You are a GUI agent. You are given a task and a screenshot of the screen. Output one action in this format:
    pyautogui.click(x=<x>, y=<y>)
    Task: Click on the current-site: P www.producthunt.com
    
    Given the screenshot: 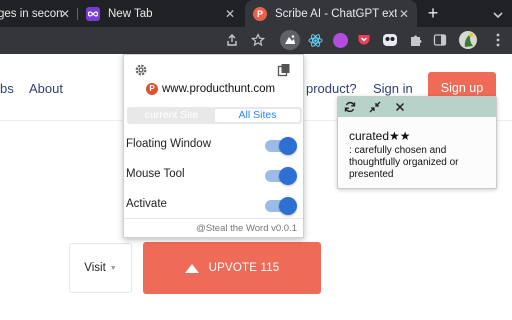 What is the action you would take?
    pyautogui.click(x=210, y=89)
    